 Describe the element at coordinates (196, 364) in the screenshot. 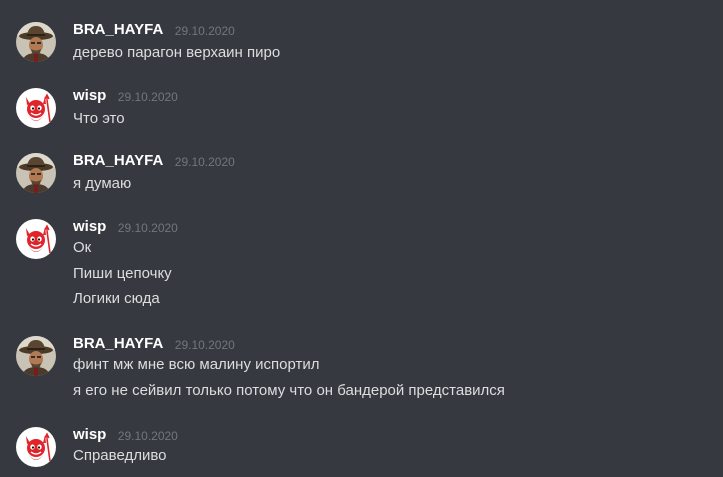

I see `message-text: финт мж мне всю малину испортил` at that location.